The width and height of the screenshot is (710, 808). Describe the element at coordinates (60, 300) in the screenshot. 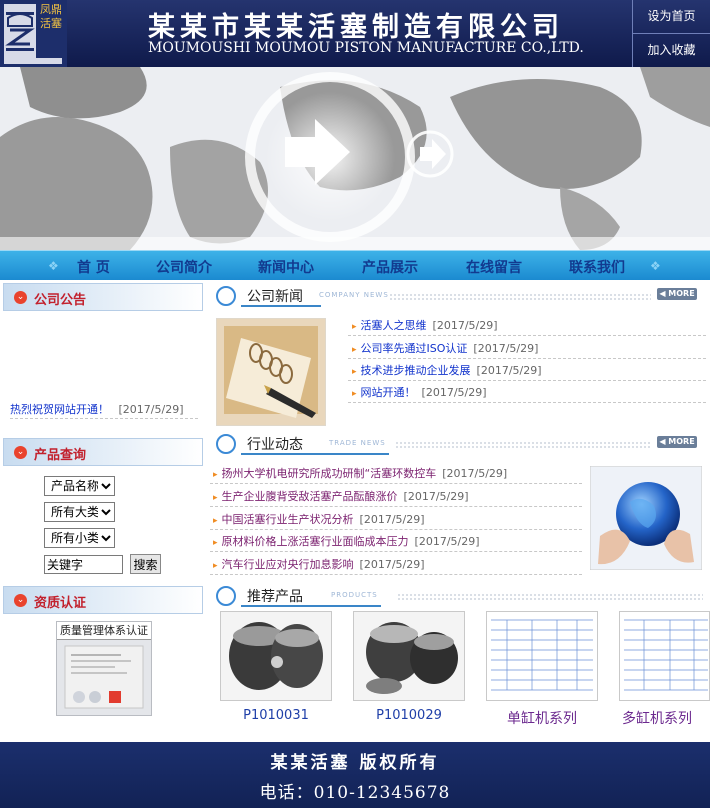

I see `notice-title: 公司公告` at that location.